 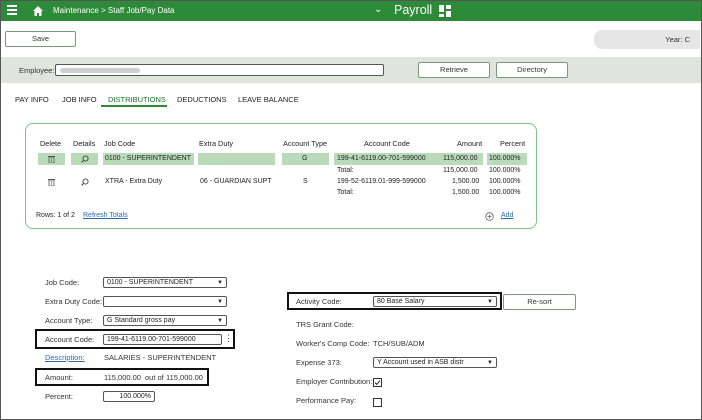 I want to click on tab-leave-balance: LEAVE BALANCE, so click(x=268, y=99).